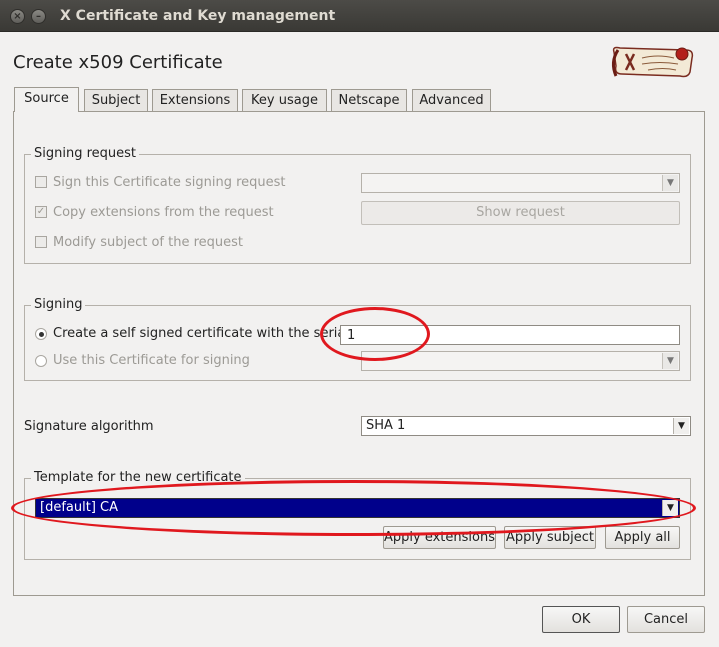 The height and width of the screenshot is (647, 719). I want to click on check-icon: ✓, so click(41, 211).